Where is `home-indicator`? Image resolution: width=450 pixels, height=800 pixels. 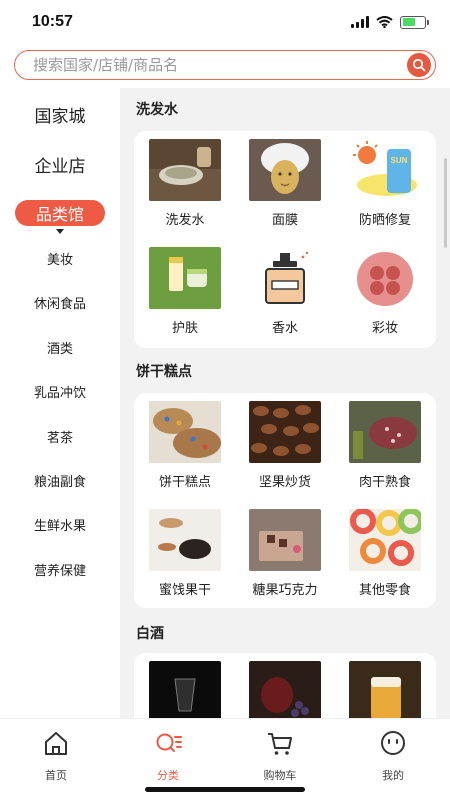 home-indicator is located at coordinates (225, 789).